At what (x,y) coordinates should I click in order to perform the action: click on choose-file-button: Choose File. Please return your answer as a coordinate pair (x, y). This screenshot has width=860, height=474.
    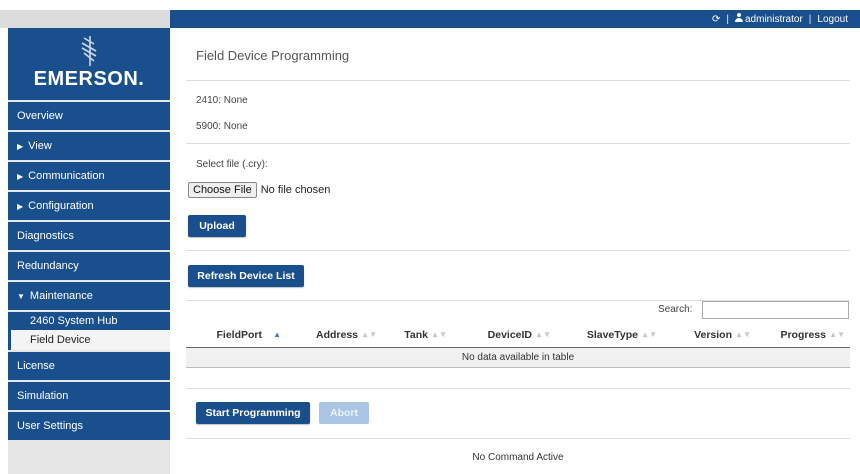
    Looking at the image, I should click on (222, 190).